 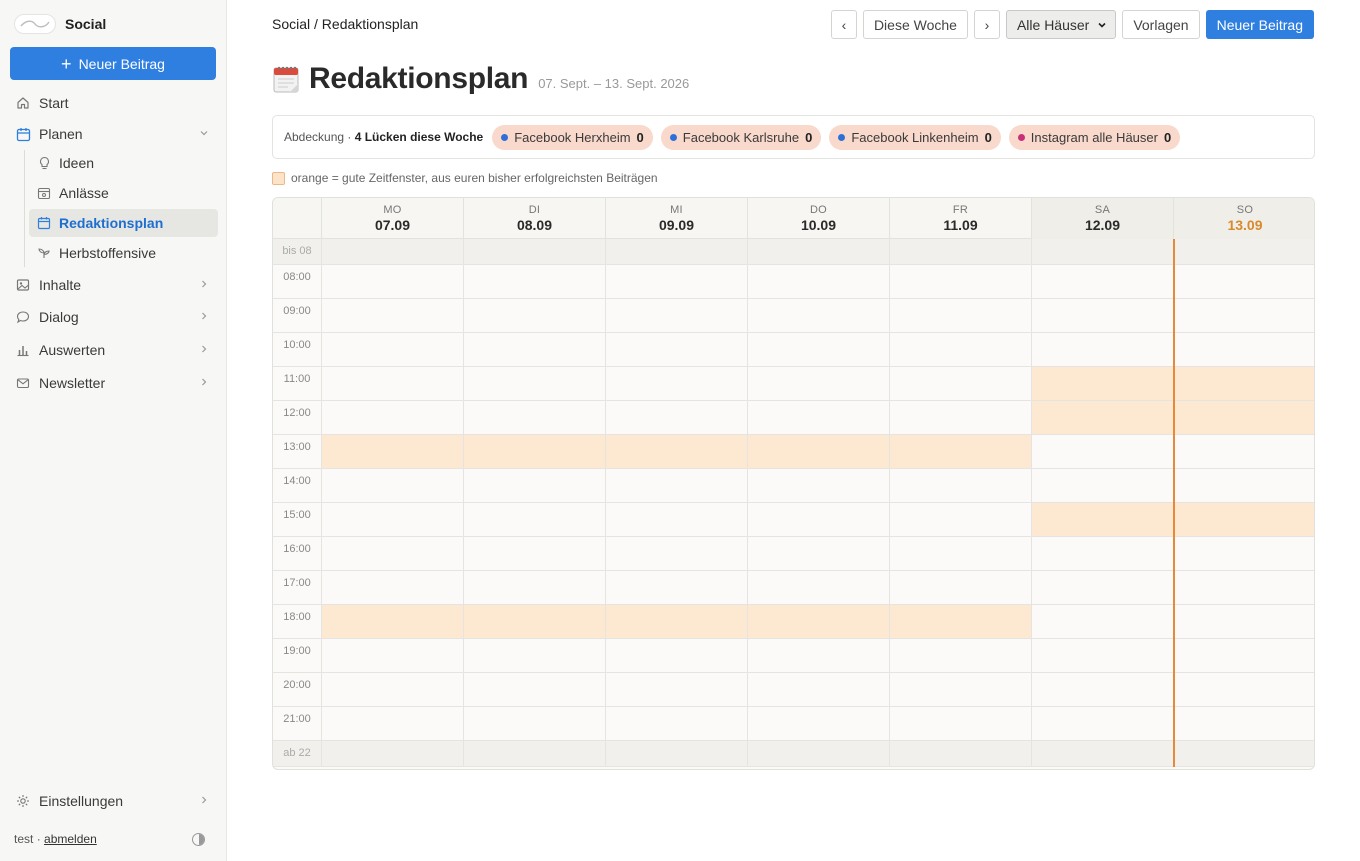 What do you see at coordinates (60, 24) in the screenshot?
I see `brand: Social` at bounding box center [60, 24].